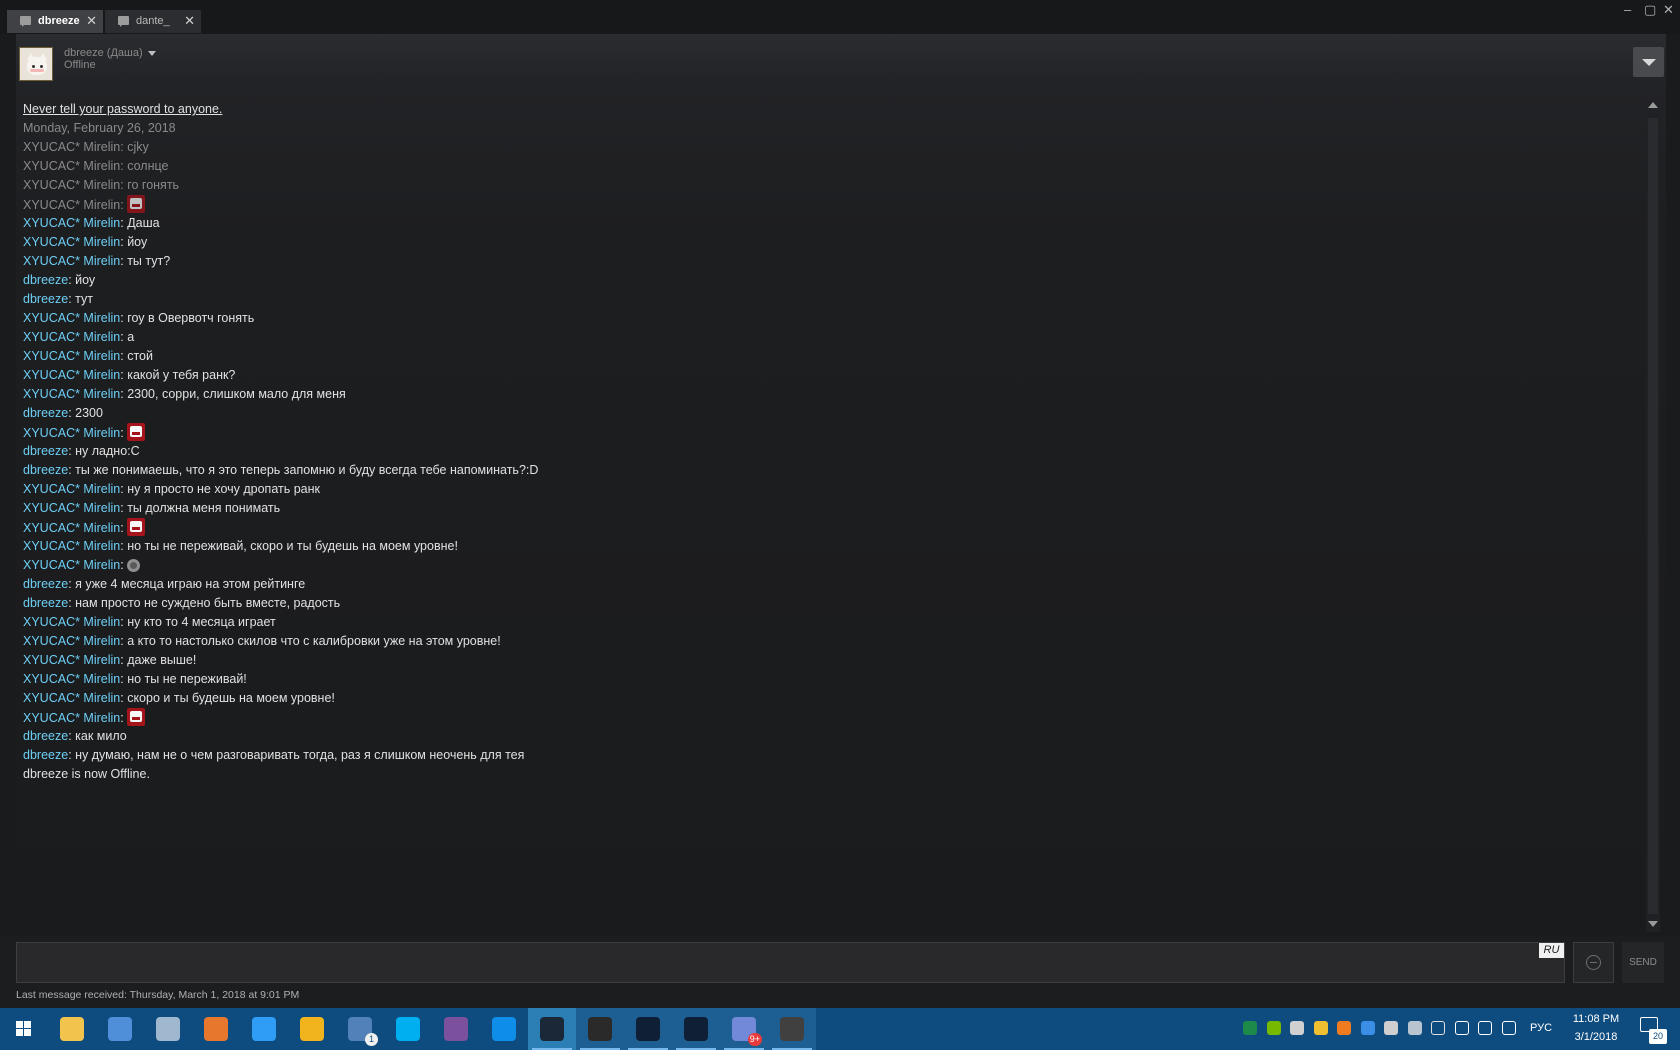  I want to click on maximize-button: ▢, so click(1650, 10).